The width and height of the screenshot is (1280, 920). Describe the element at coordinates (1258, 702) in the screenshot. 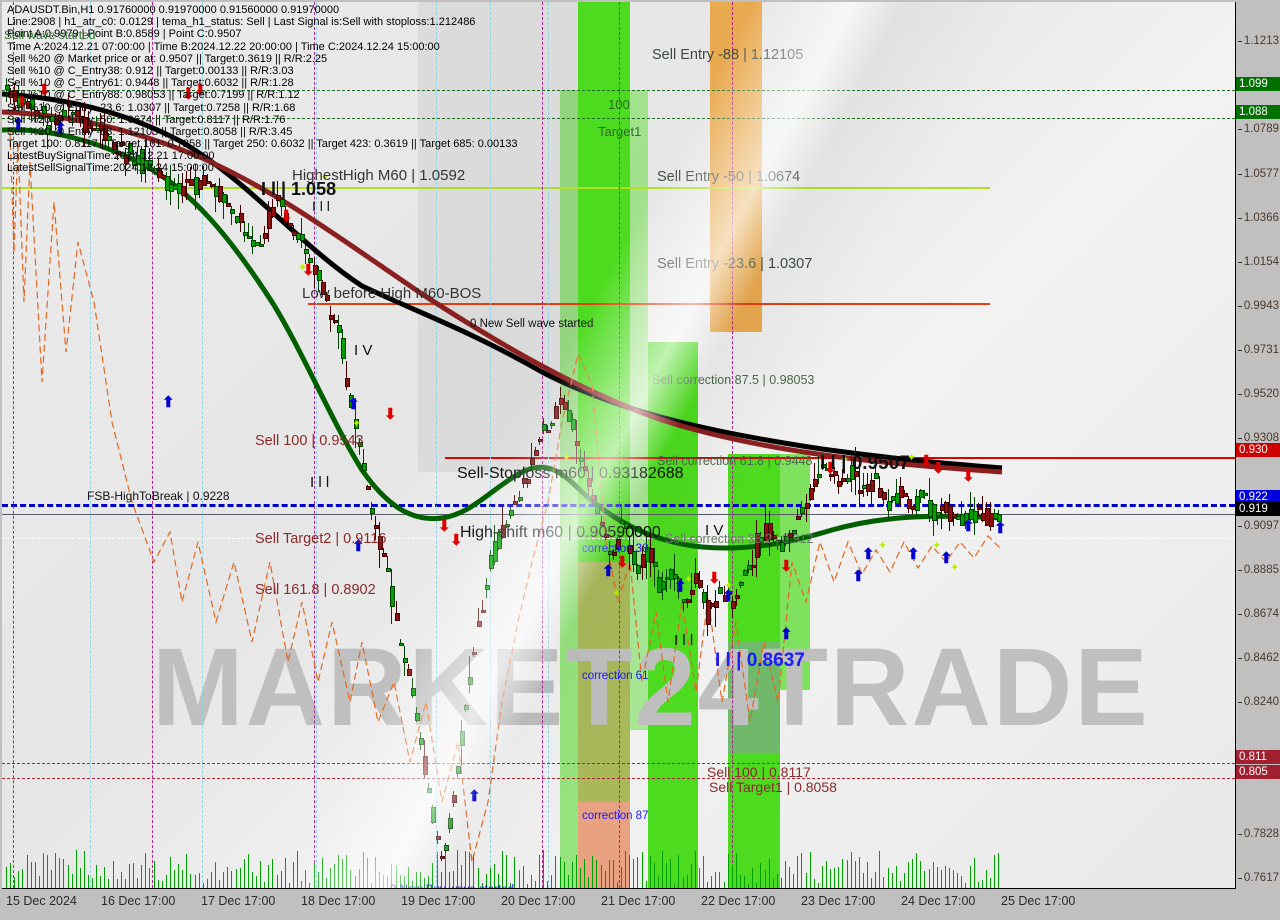

I see `price-tick: 0.8240` at that location.